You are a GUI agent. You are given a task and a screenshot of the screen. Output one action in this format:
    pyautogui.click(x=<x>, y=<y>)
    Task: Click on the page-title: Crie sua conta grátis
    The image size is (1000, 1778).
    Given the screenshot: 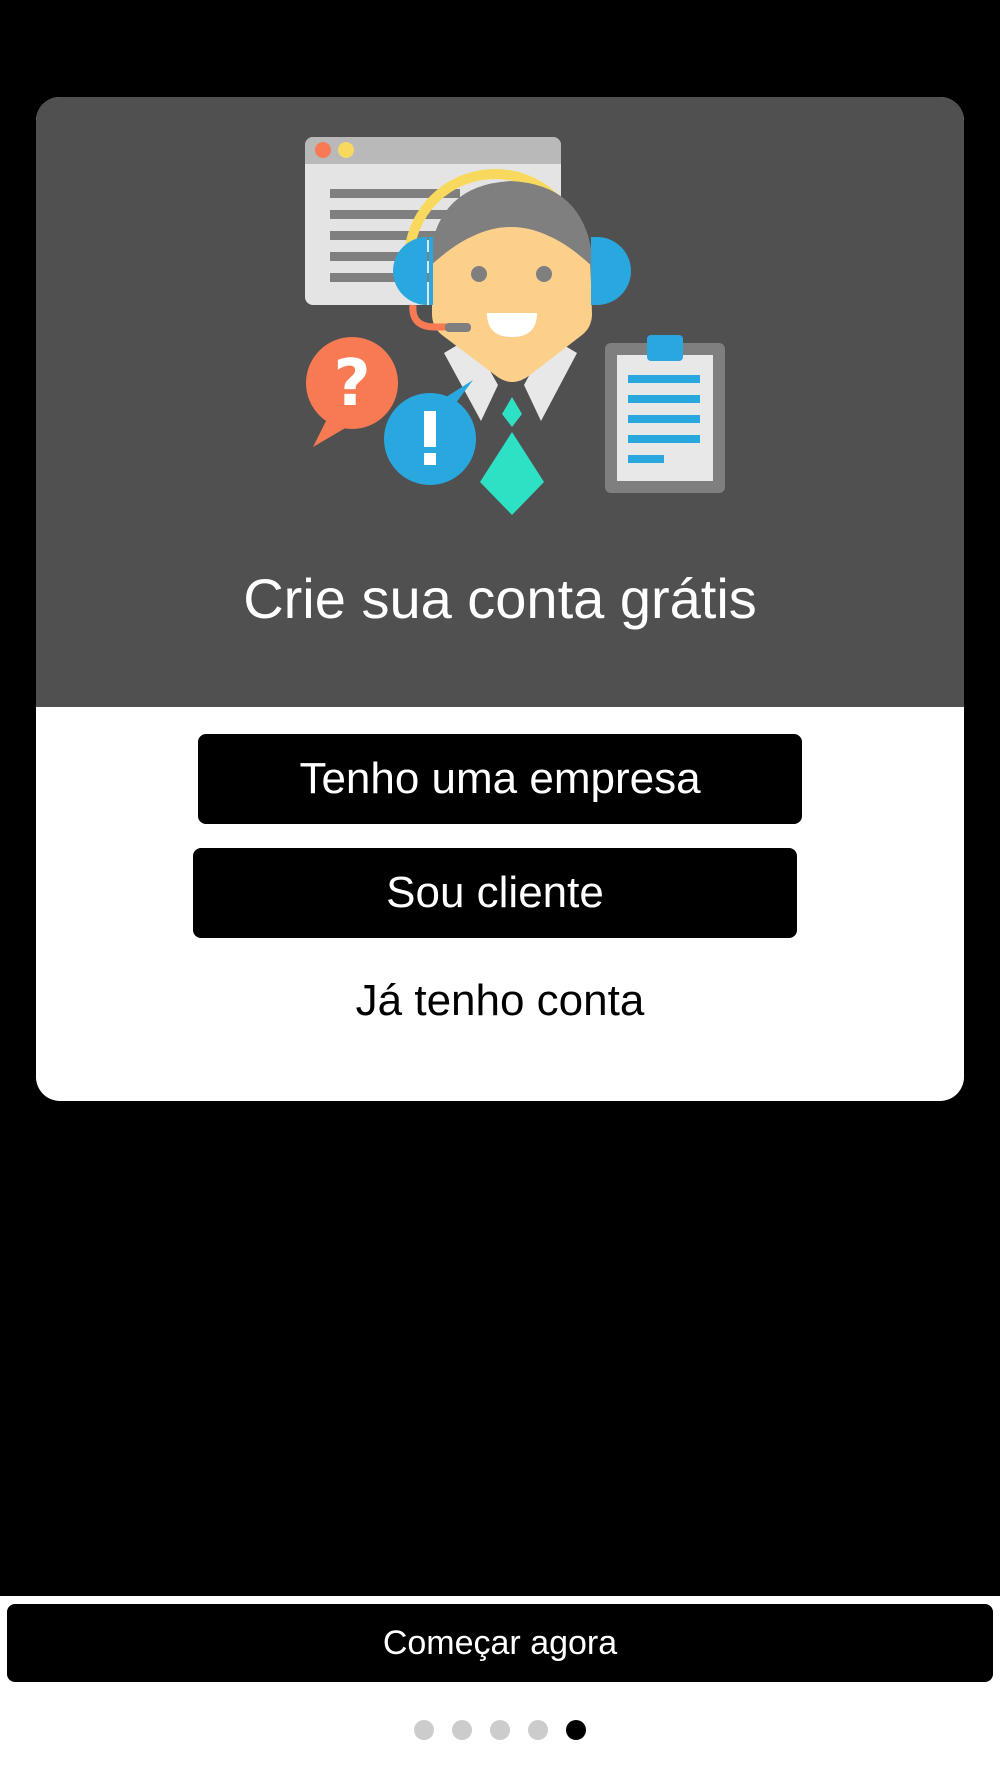 What is the action you would take?
    pyautogui.click(x=500, y=598)
    